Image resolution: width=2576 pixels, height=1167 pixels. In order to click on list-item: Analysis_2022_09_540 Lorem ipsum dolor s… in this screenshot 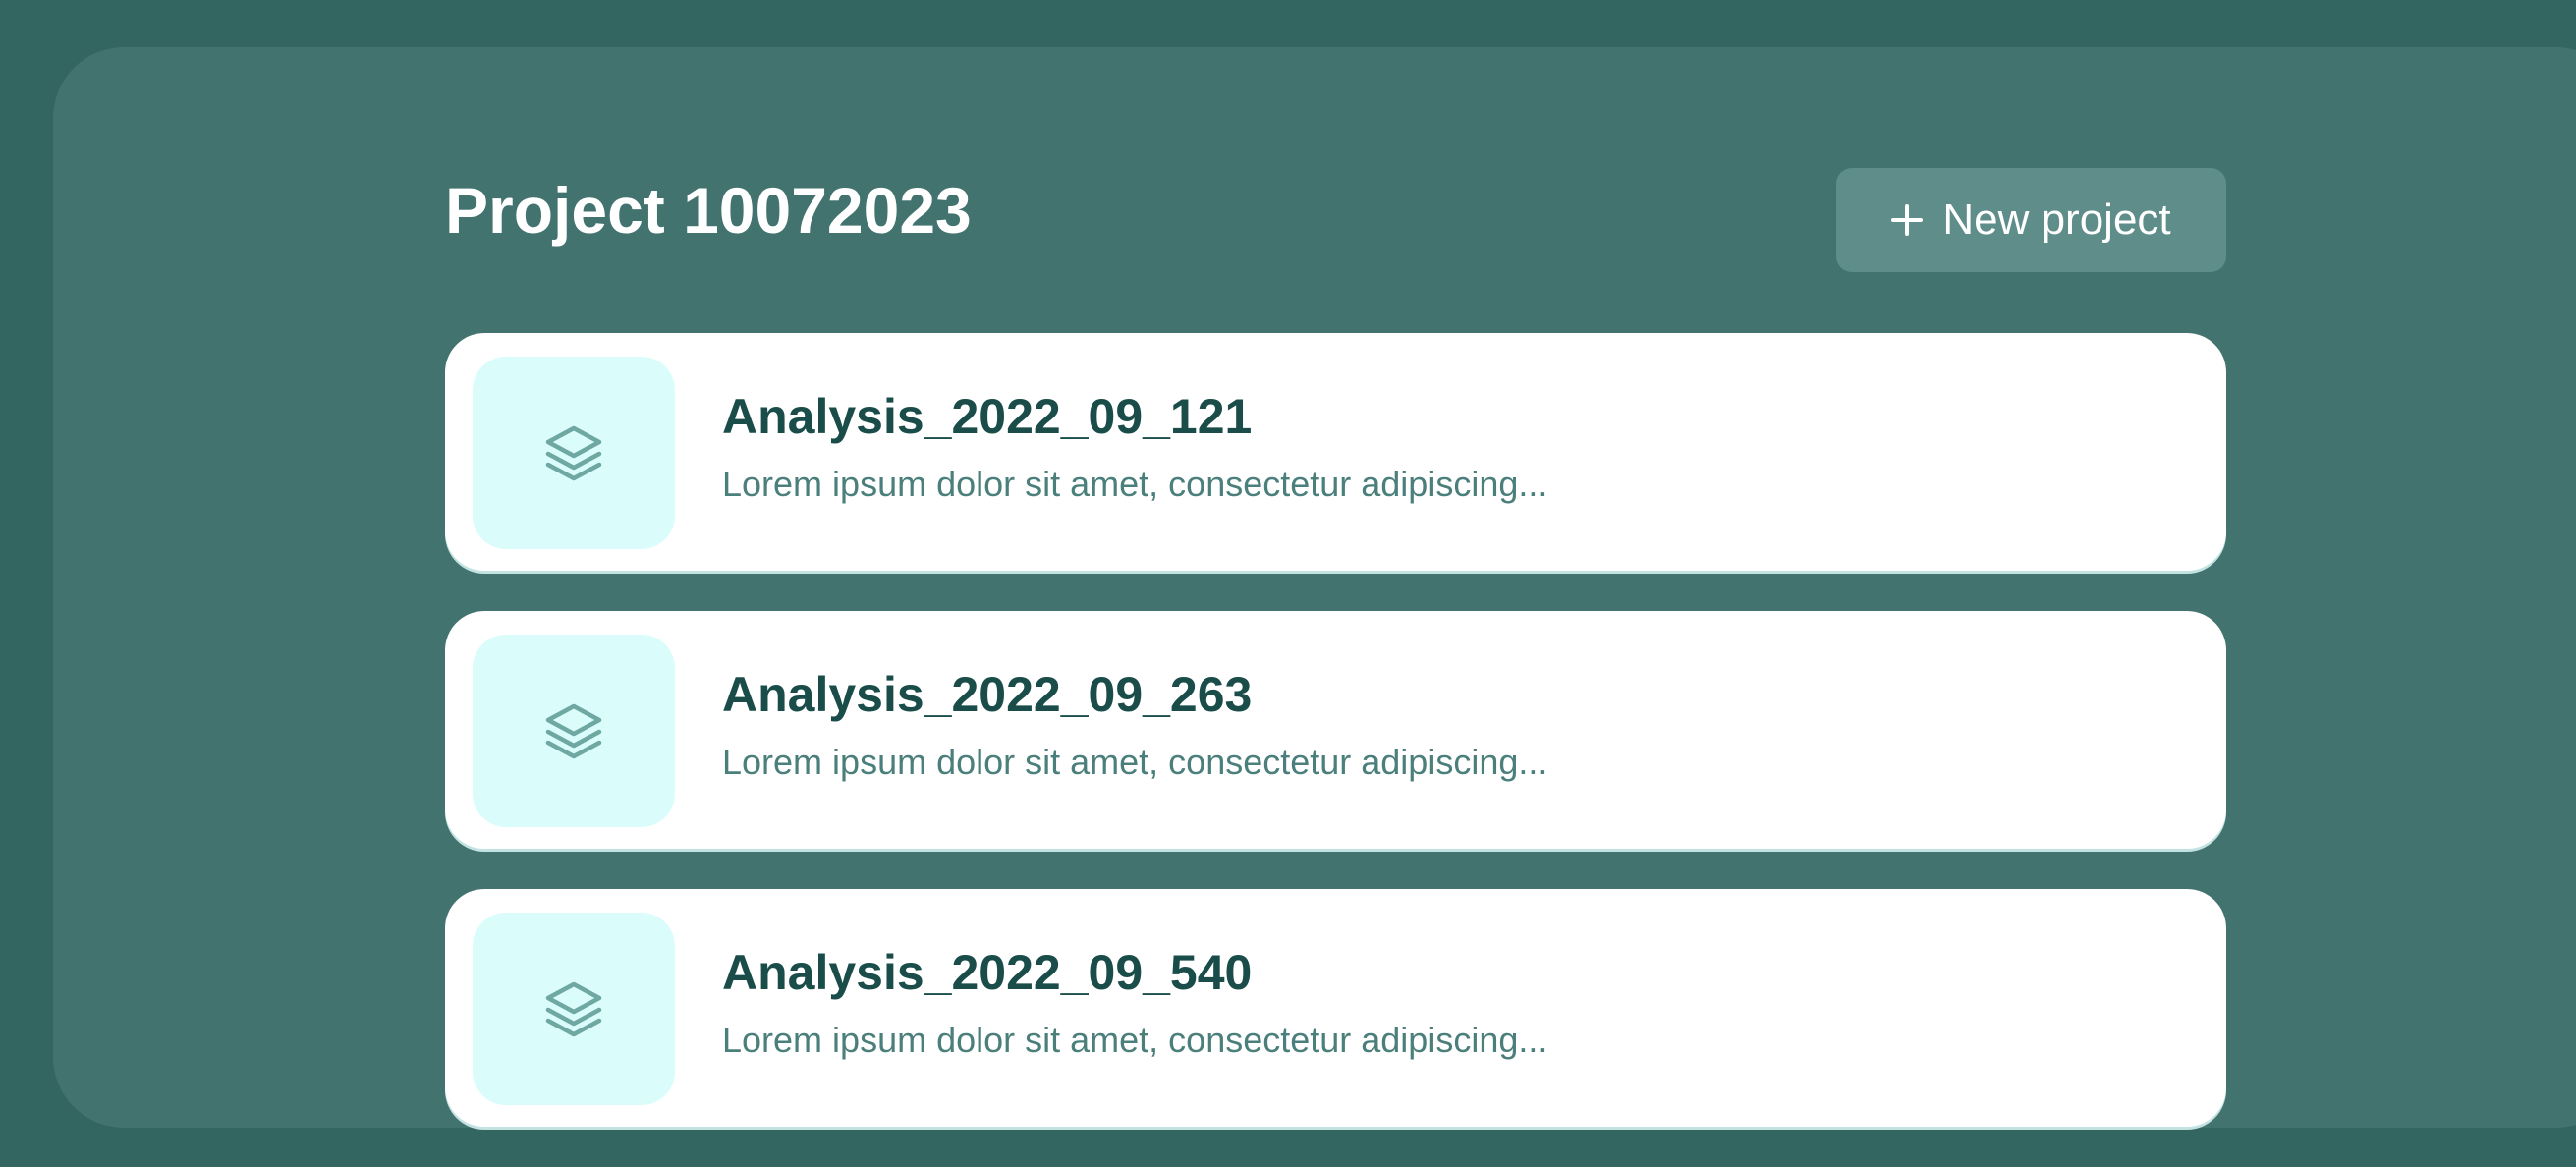, I will do `click(1335, 1008)`.